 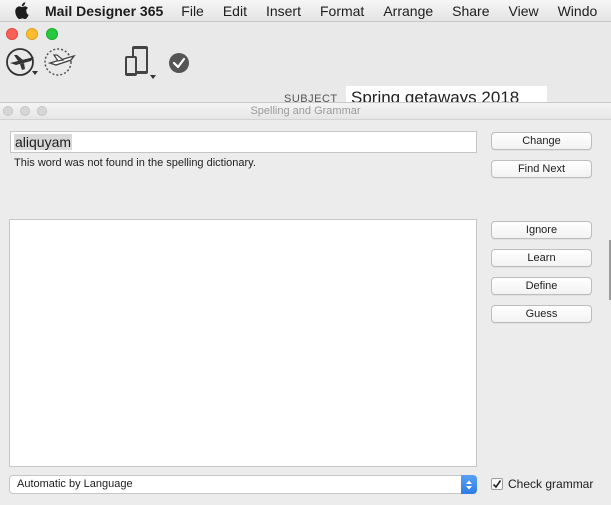 I want to click on close-window-button, so click(x=12, y=34).